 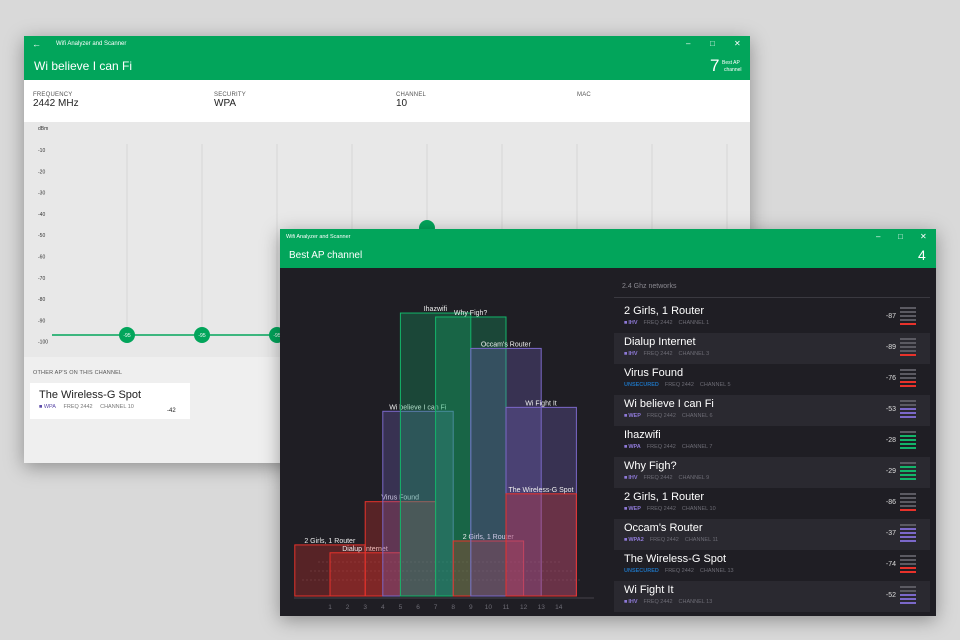 What do you see at coordinates (41, 279) in the screenshot?
I see `y-tick-label: -70` at bounding box center [41, 279].